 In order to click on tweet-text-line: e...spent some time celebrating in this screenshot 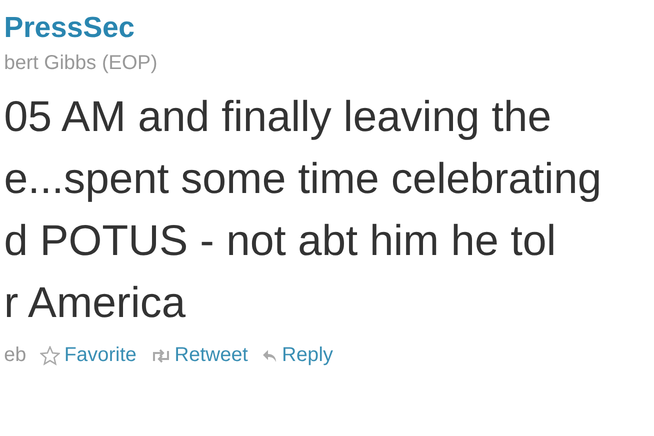, I will do `click(303, 179)`.